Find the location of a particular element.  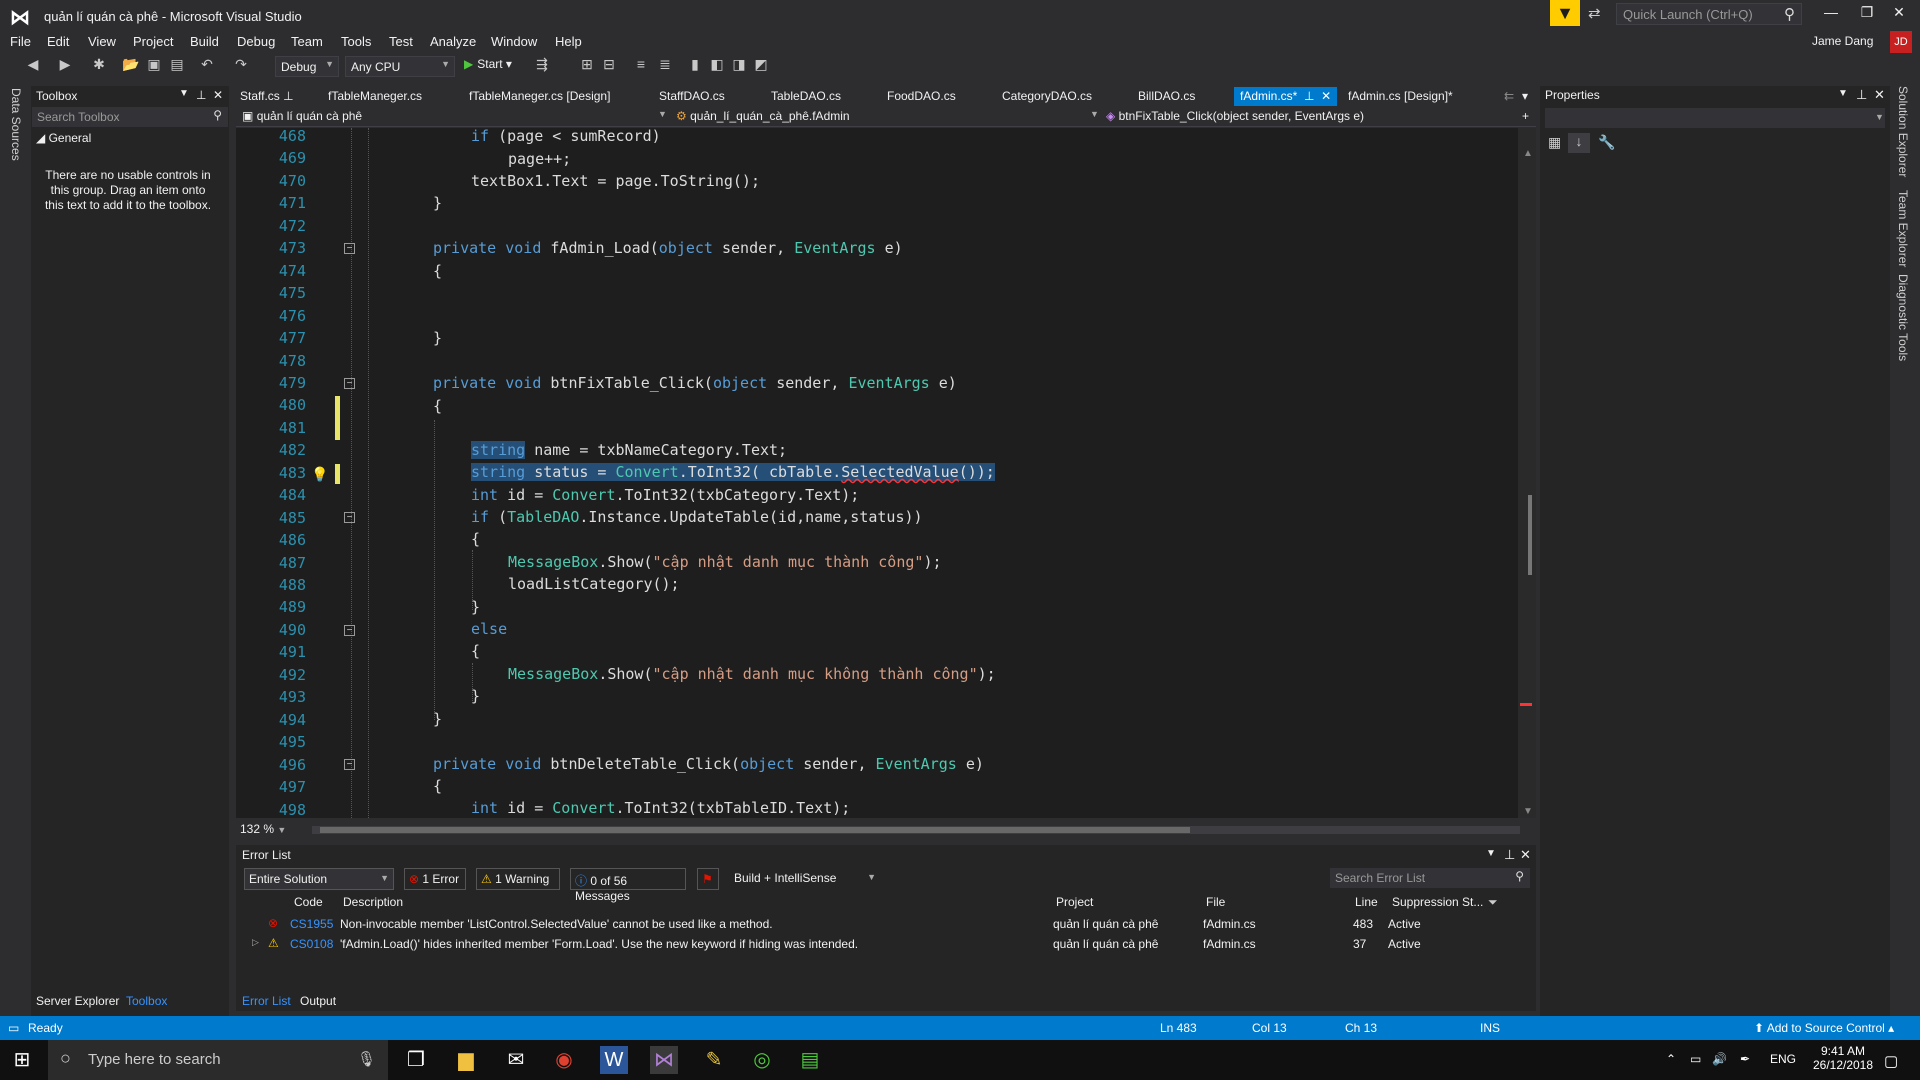

app-icon: ◎ is located at coordinates (762, 1060).